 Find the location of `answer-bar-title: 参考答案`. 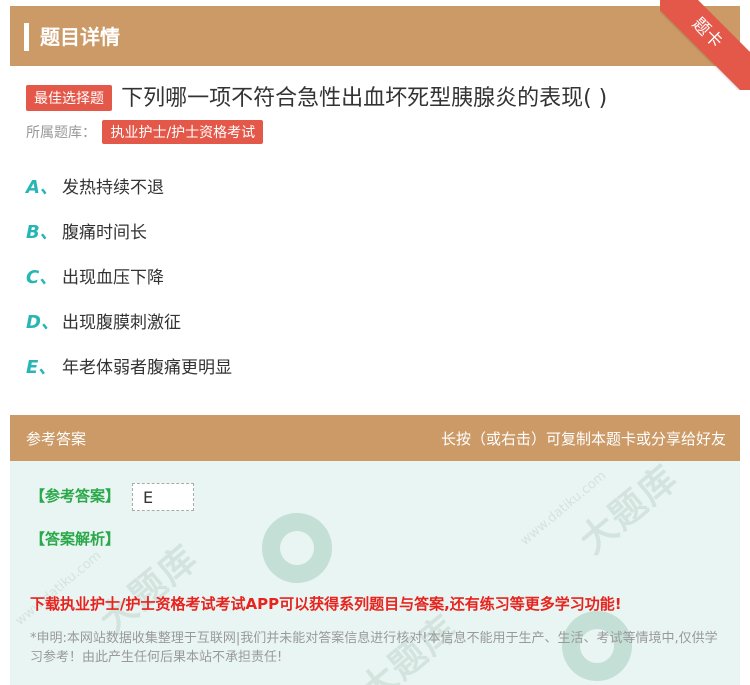

answer-bar-title: 参考答案 is located at coordinates (56, 439).